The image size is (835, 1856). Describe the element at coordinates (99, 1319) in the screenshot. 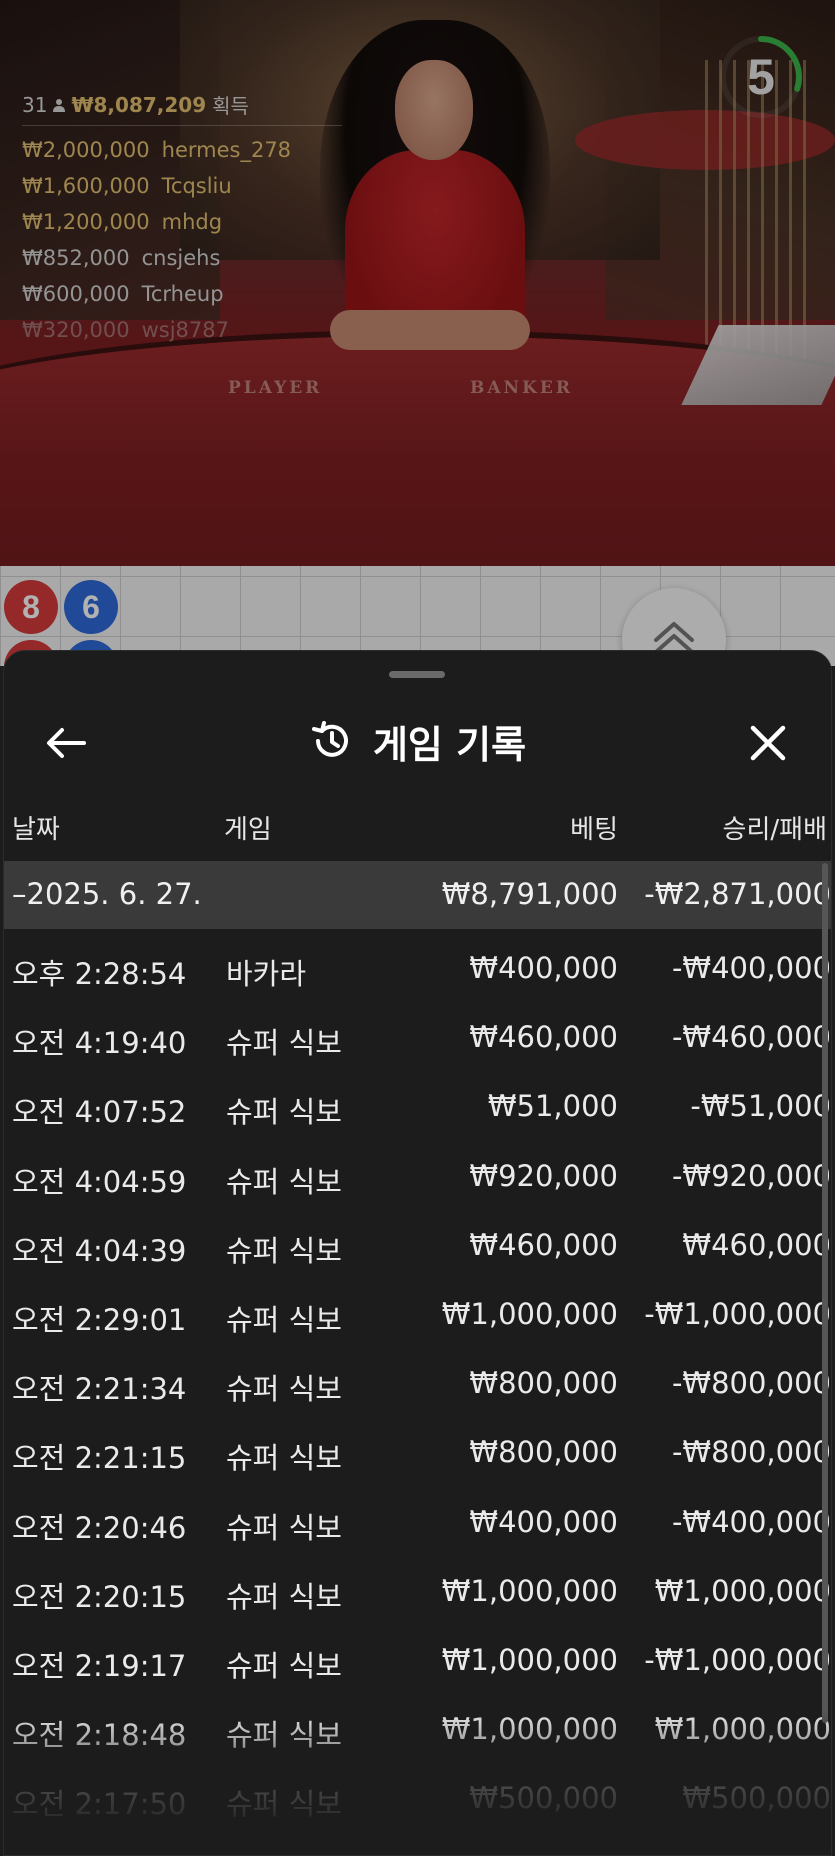

I see `row-time: 오전 2:29:01` at that location.